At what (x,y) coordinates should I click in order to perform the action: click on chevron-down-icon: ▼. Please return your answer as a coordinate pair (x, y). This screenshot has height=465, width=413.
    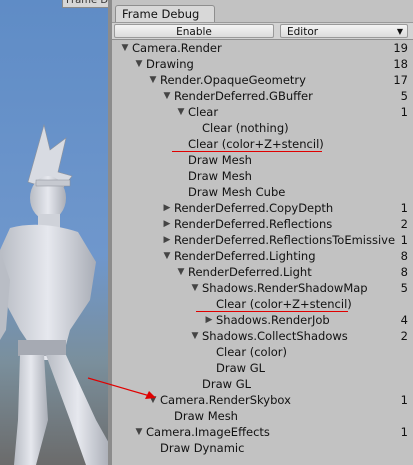
    Looking at the image, I should click on (399, 31).